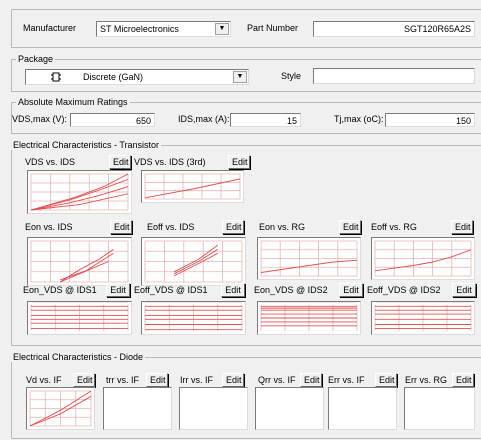 This screenshot has height=440, width=481. I want to click on edit-button-eon-vds-ids2: Edit, so click(351, 290).